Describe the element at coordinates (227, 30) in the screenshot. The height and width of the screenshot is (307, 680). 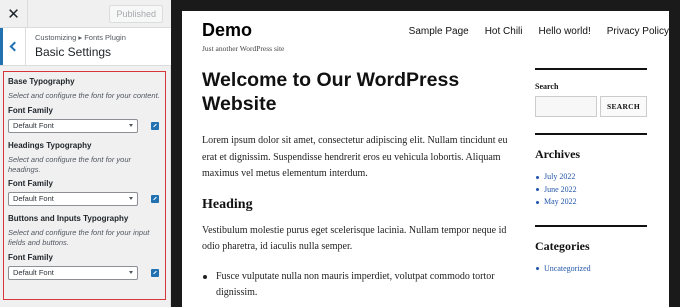
I see `site-title: Demo` at that location.